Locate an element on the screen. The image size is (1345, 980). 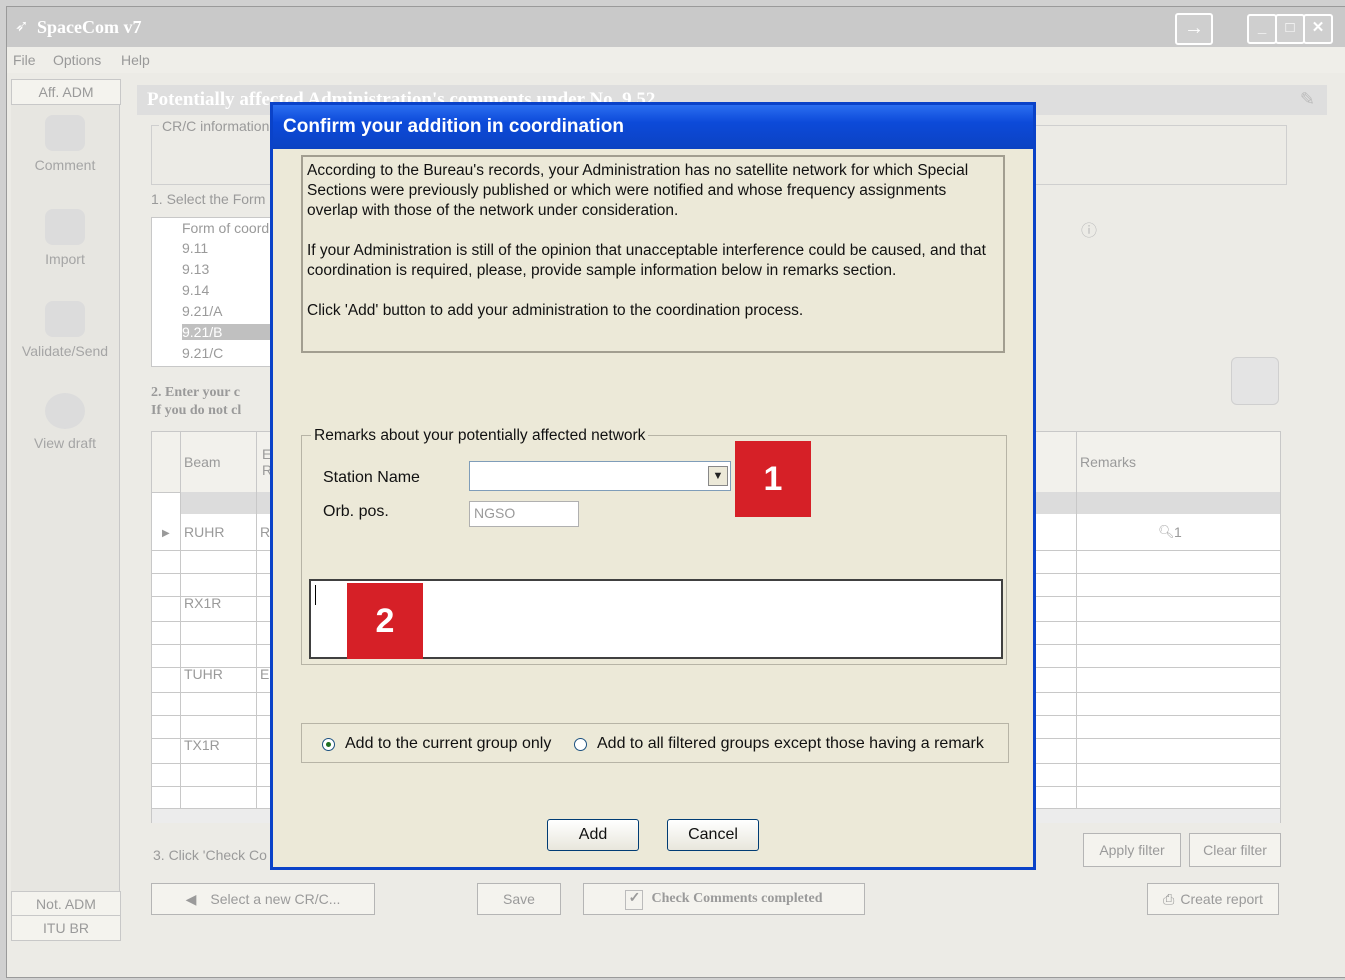
close-button: ✕ is located at coordinates (1318, 29).